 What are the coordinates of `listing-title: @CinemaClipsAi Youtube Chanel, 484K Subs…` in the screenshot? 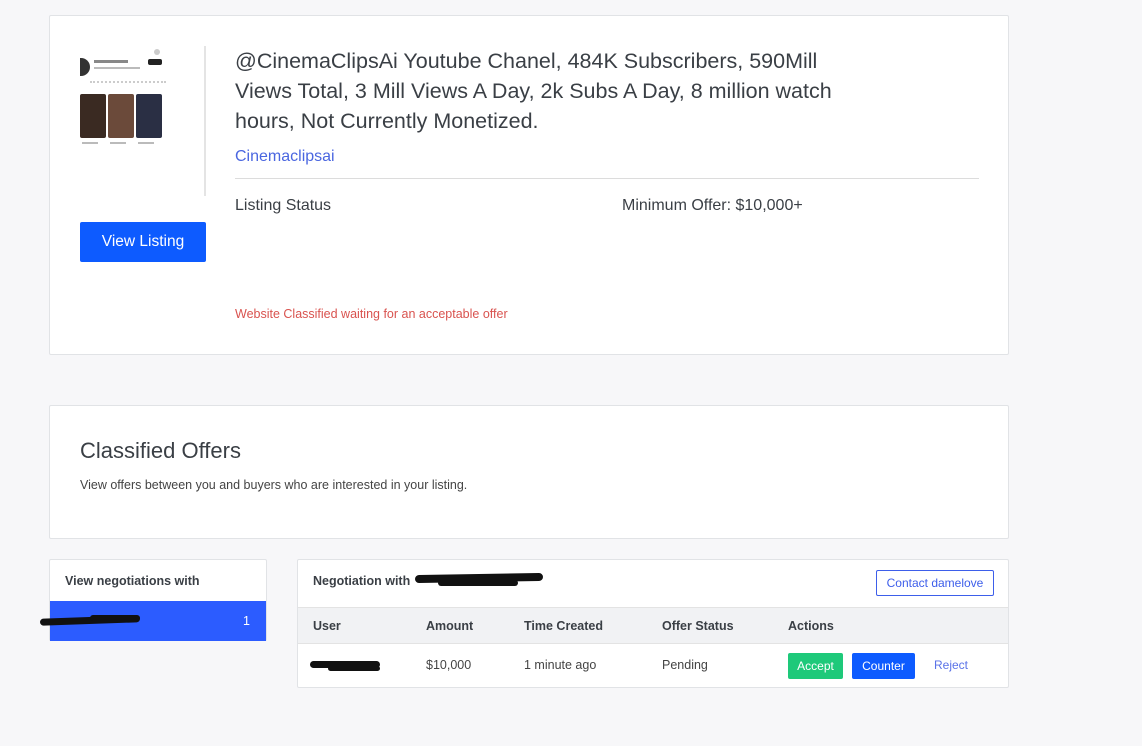 It's located at (533, 91).